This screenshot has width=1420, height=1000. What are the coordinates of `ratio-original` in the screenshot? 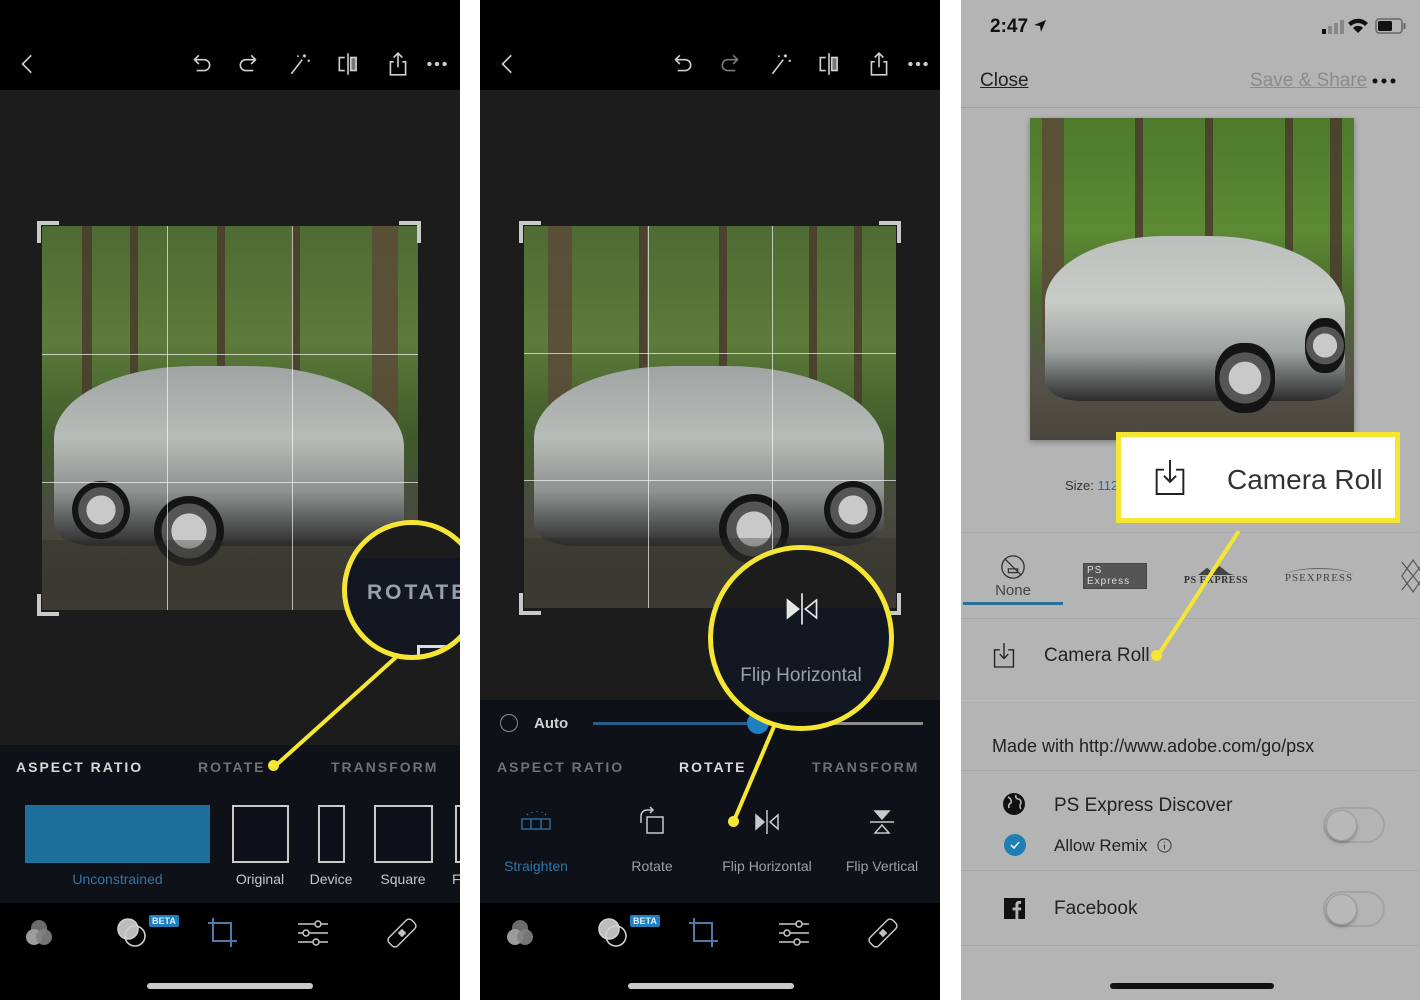 It's located at (260, 834).